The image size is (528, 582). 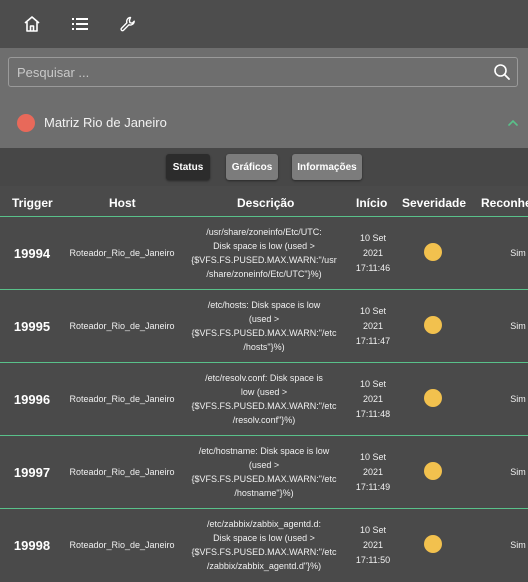 I want to click on chevron-up-icon, so click(x=513, y=123).